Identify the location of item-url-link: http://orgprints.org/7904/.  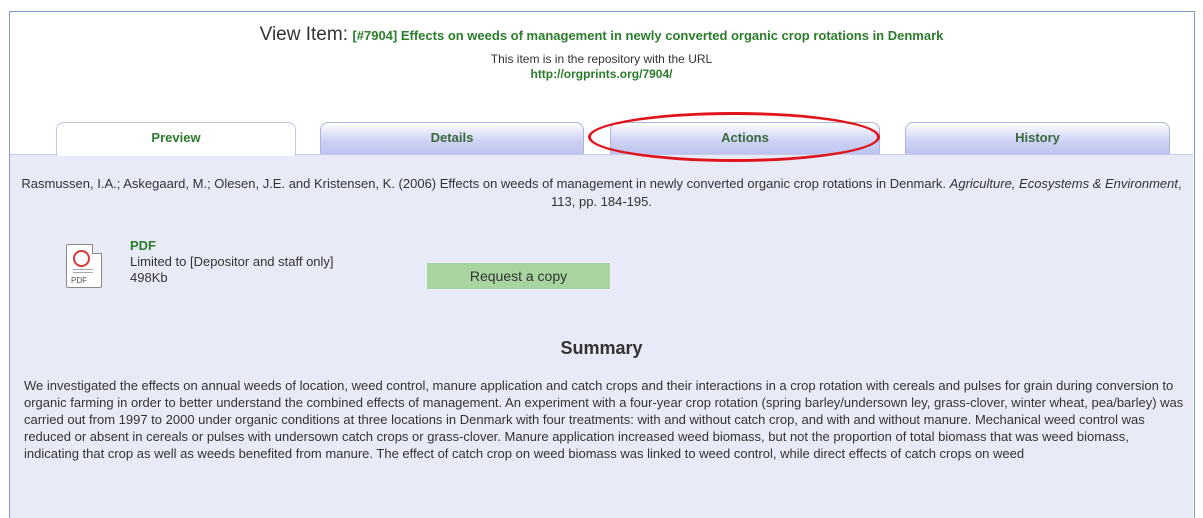
(601, 74).